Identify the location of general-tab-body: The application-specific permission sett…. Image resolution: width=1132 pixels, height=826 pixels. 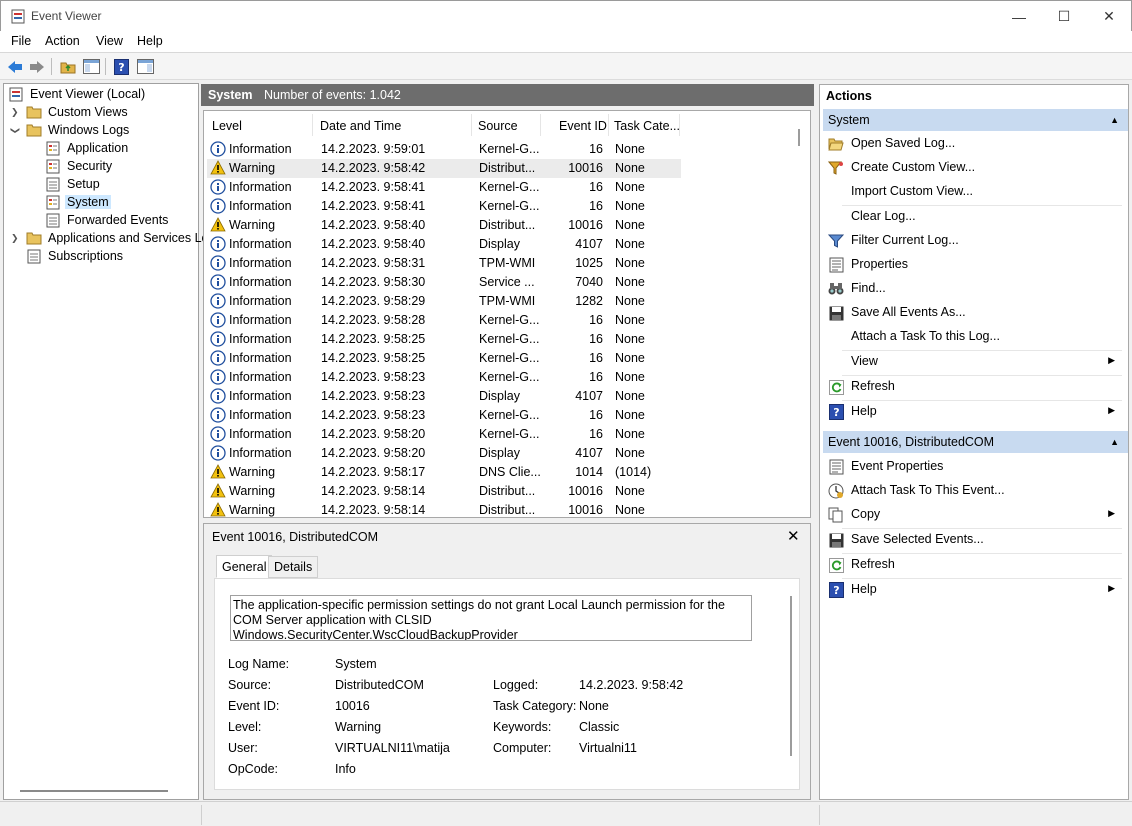
(507, 684).